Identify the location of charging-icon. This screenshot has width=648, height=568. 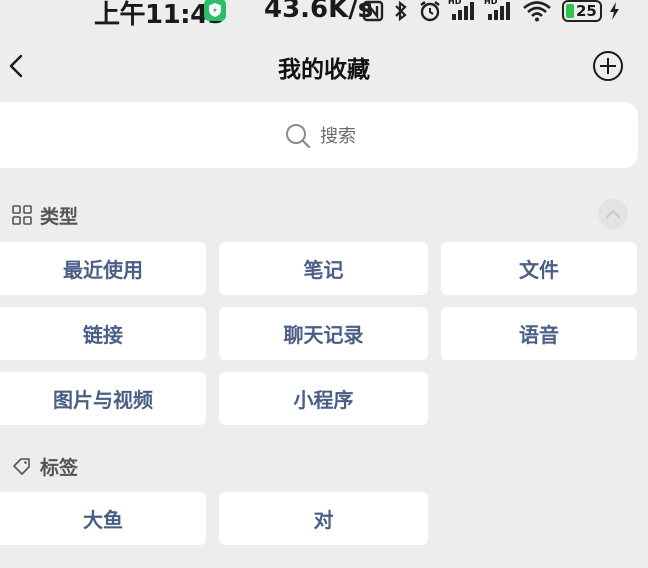
(614, 13).